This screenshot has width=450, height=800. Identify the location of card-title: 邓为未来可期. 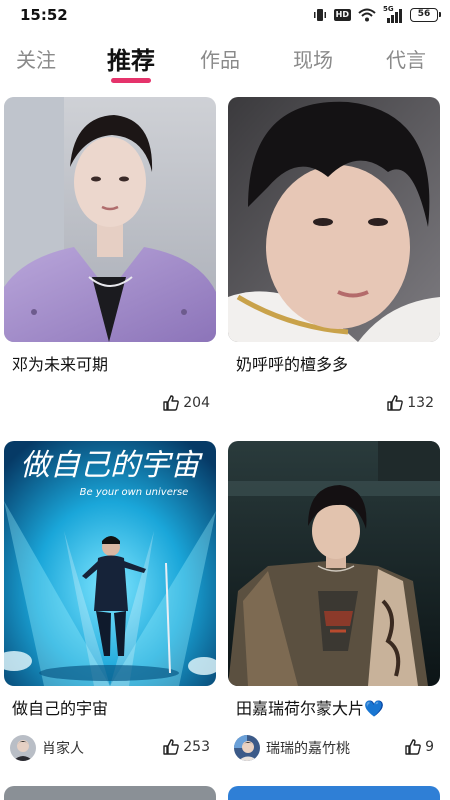
(60, 363).